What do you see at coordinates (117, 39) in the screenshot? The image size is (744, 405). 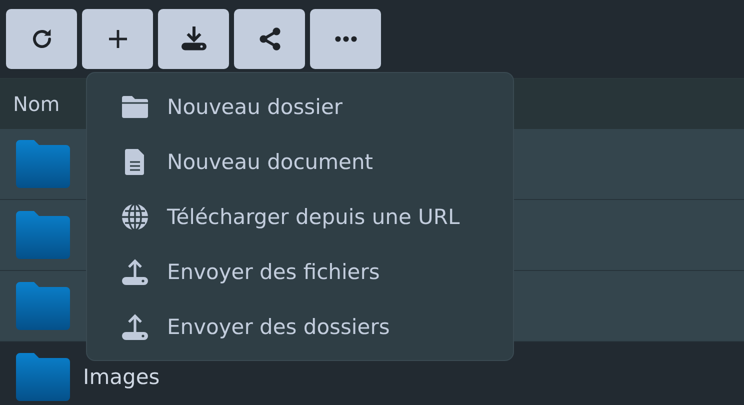 I see `add-button` at bounding box center [117, 39].